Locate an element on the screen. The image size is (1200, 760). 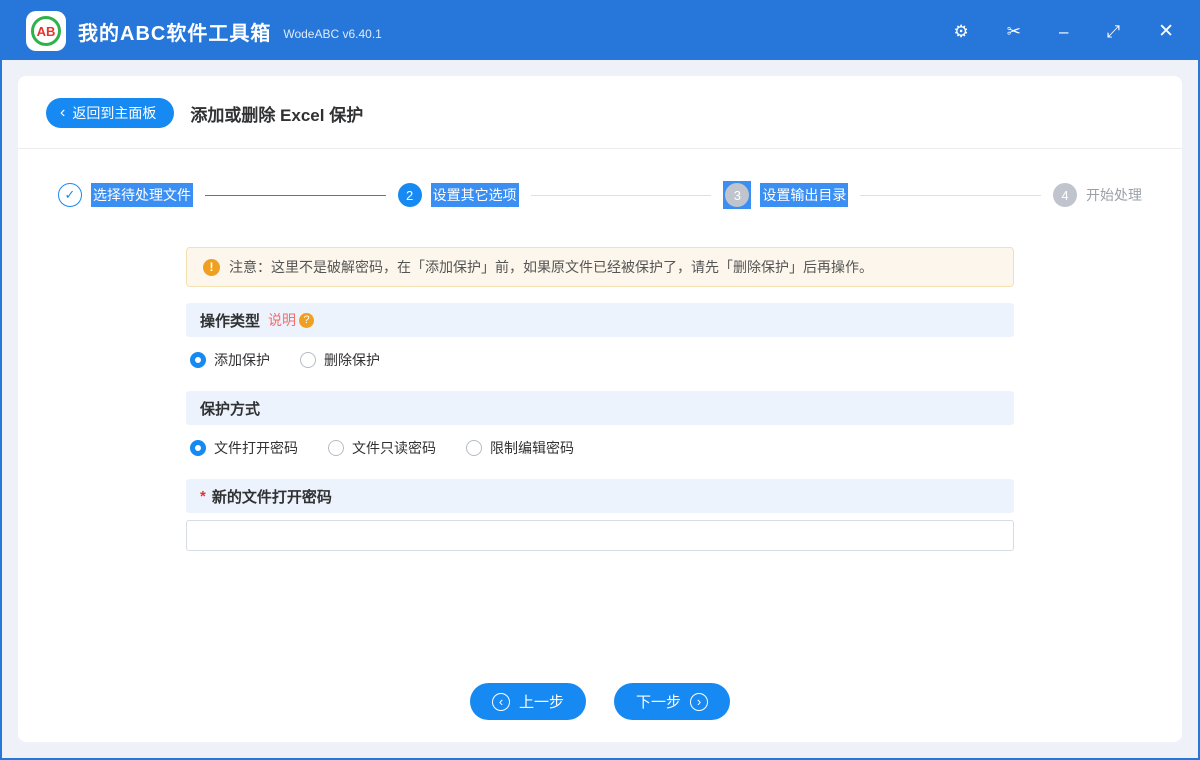
page-title: 添加或删除 Excel 保护 is located at coordinates (277, 115).